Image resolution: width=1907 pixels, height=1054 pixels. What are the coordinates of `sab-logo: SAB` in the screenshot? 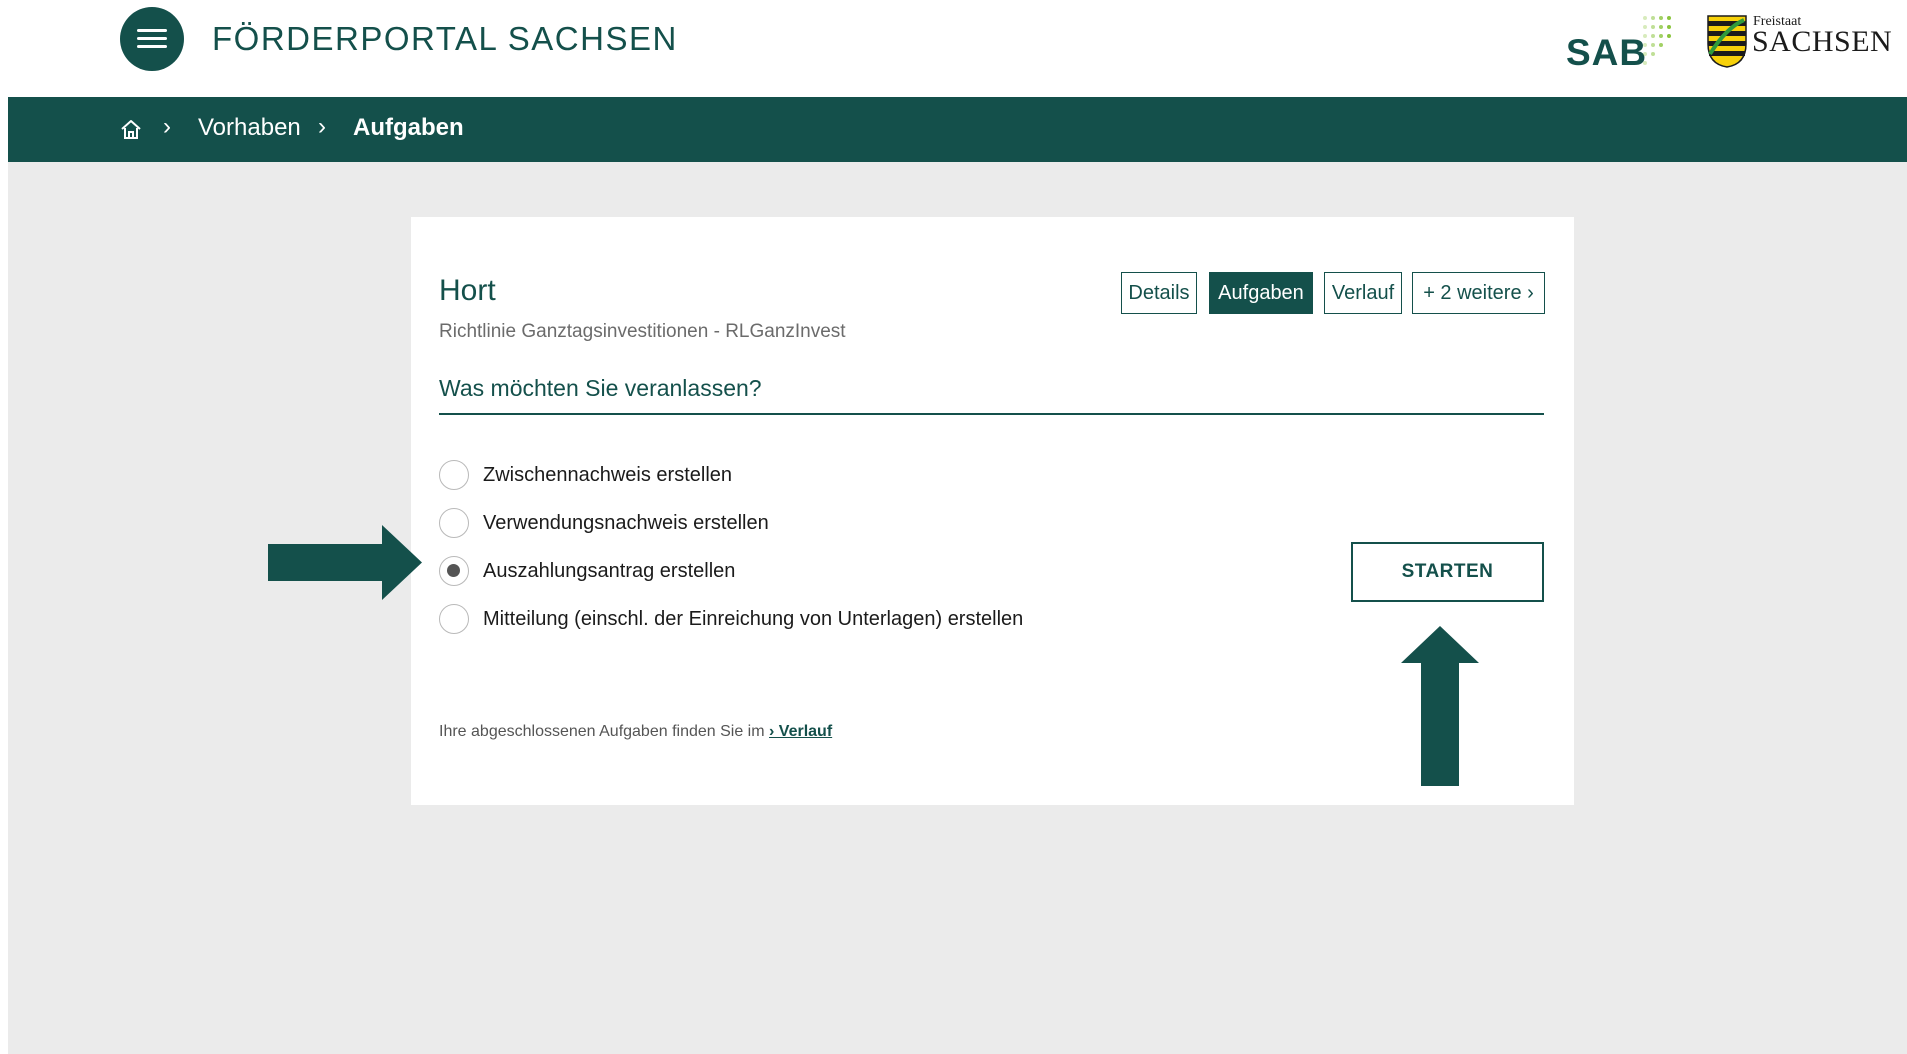 It's located at (1621, 43).